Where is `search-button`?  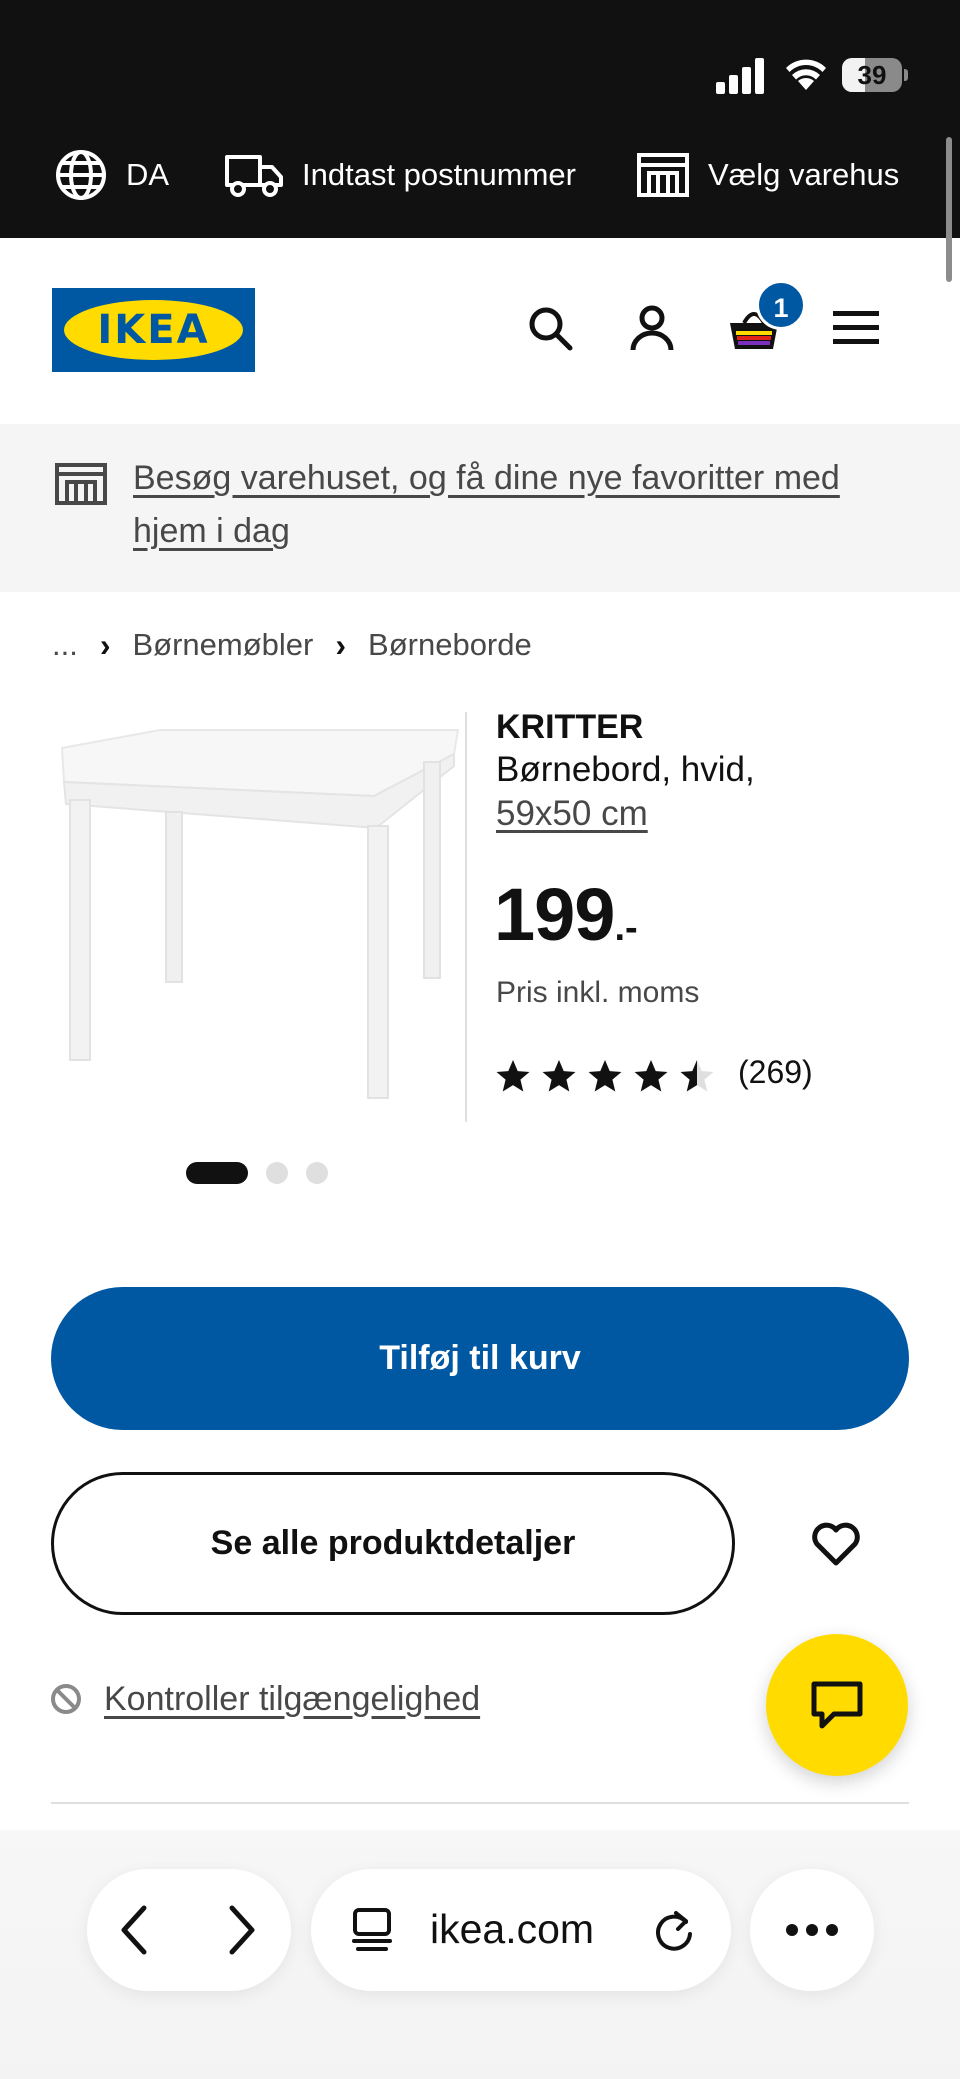 search-button is located at coordinates (550, 328).